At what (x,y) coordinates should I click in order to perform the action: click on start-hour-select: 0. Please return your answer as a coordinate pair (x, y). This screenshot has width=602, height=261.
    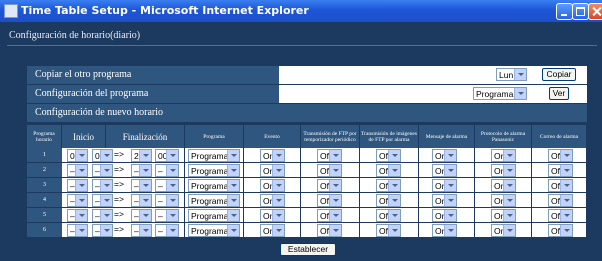
    Looking at the image, I should click on (77, 155).